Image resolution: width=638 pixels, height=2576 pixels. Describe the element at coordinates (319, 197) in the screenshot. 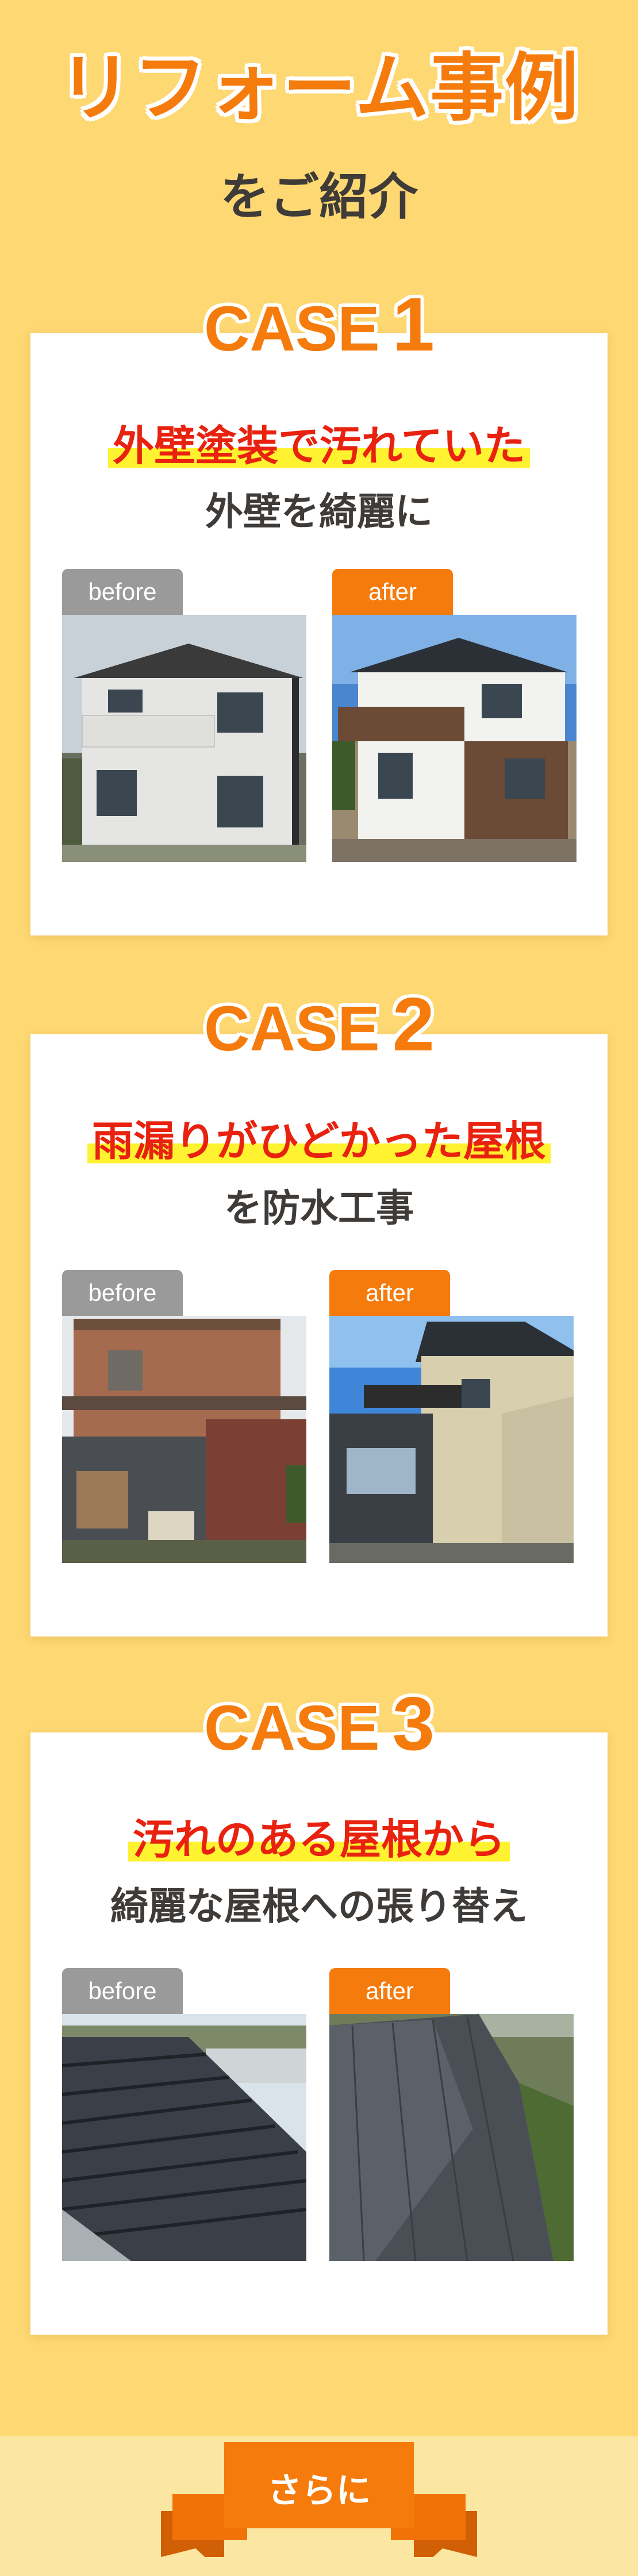

I see `page-subtitle: をご紹介` at that location.